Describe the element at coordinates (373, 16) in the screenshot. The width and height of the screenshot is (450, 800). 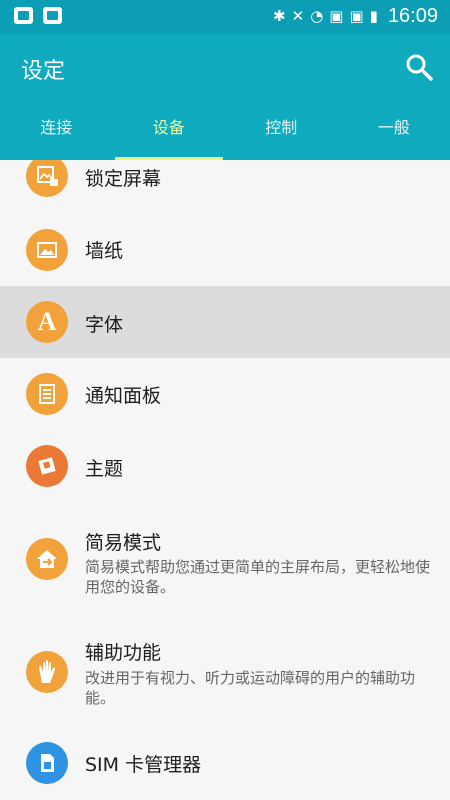
I see `battery-icon: ▮` at that location.